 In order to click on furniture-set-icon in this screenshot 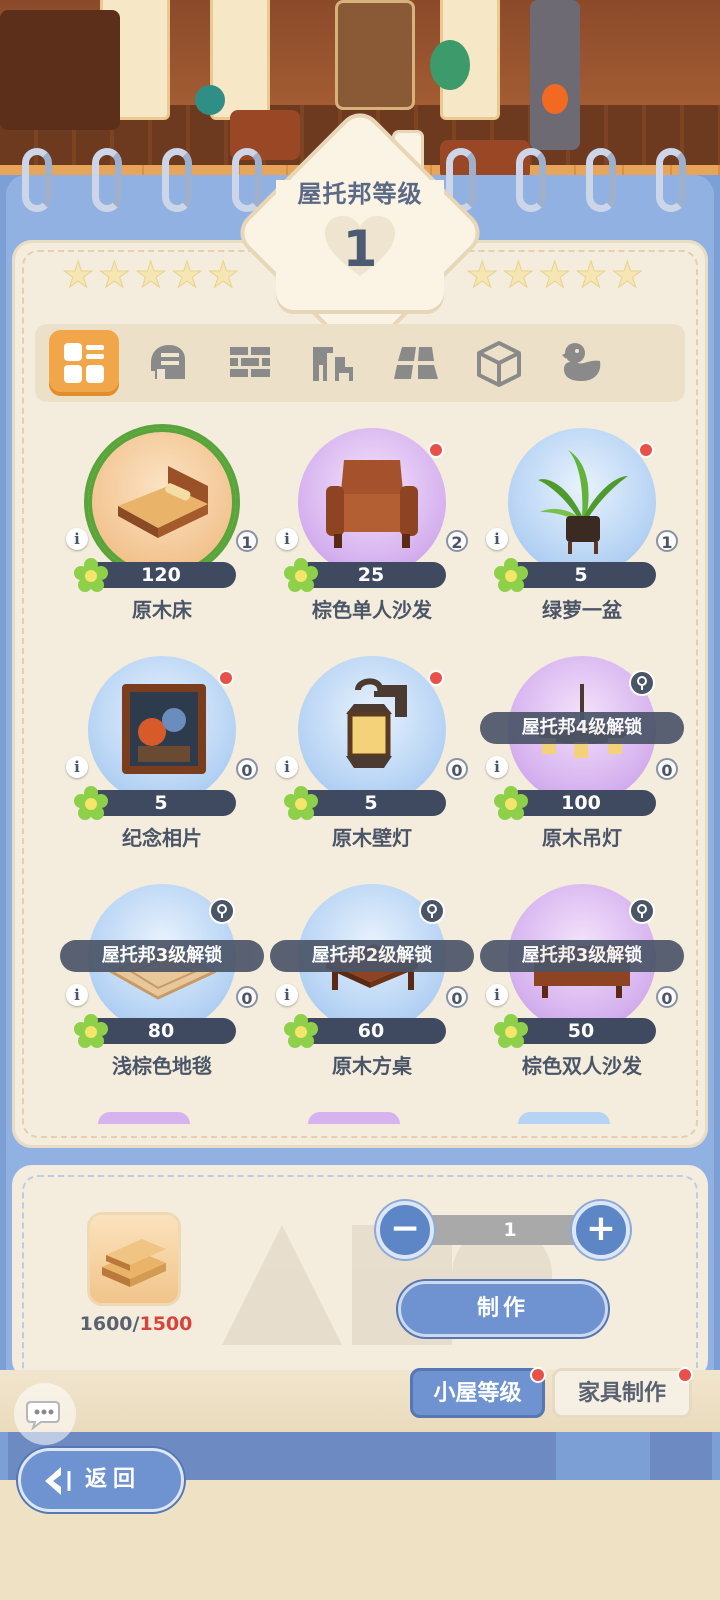, I will do `click(333, 364)`.